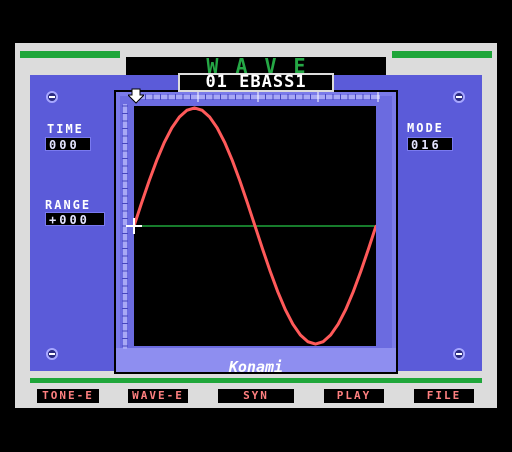 This screenshot has width=512, height=452. Describe the element at coordinates (134, 226) in the screenshot. I see `crosshair-cursor` at that location.